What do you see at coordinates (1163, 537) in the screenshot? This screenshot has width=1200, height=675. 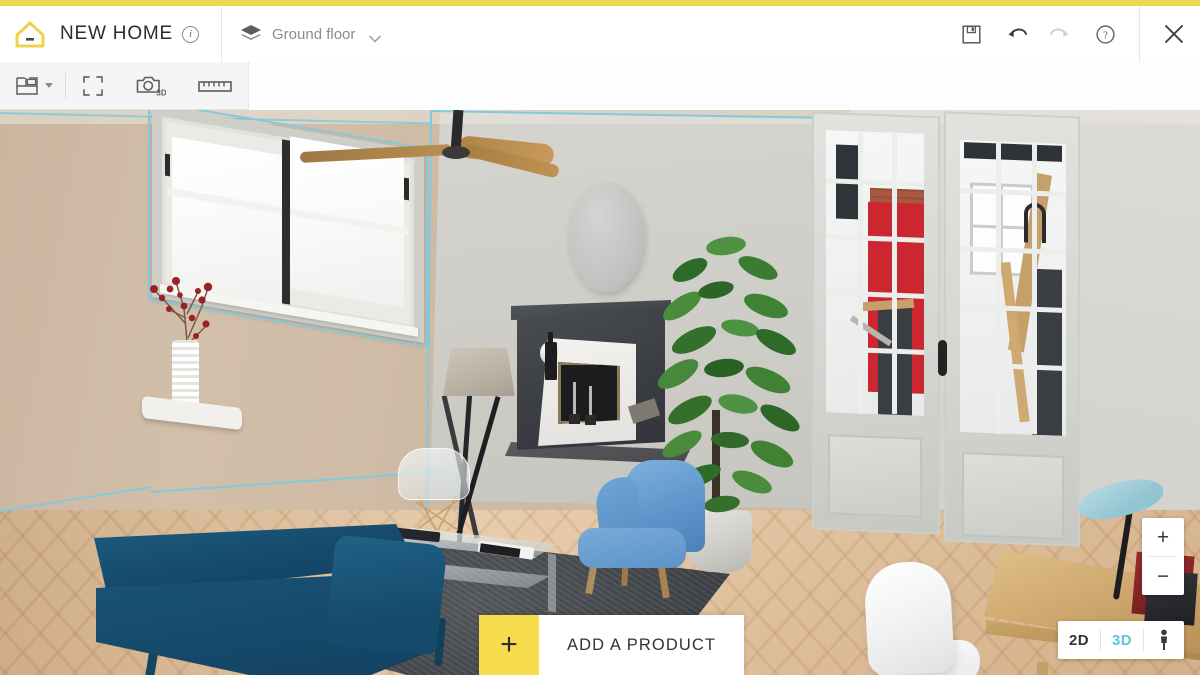 I see `zoom-in-button: +` at bounding box center [1163, 537].